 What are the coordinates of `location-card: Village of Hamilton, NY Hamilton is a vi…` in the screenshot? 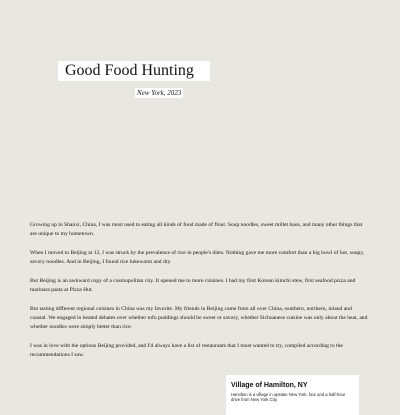 It's located at (292, 395).